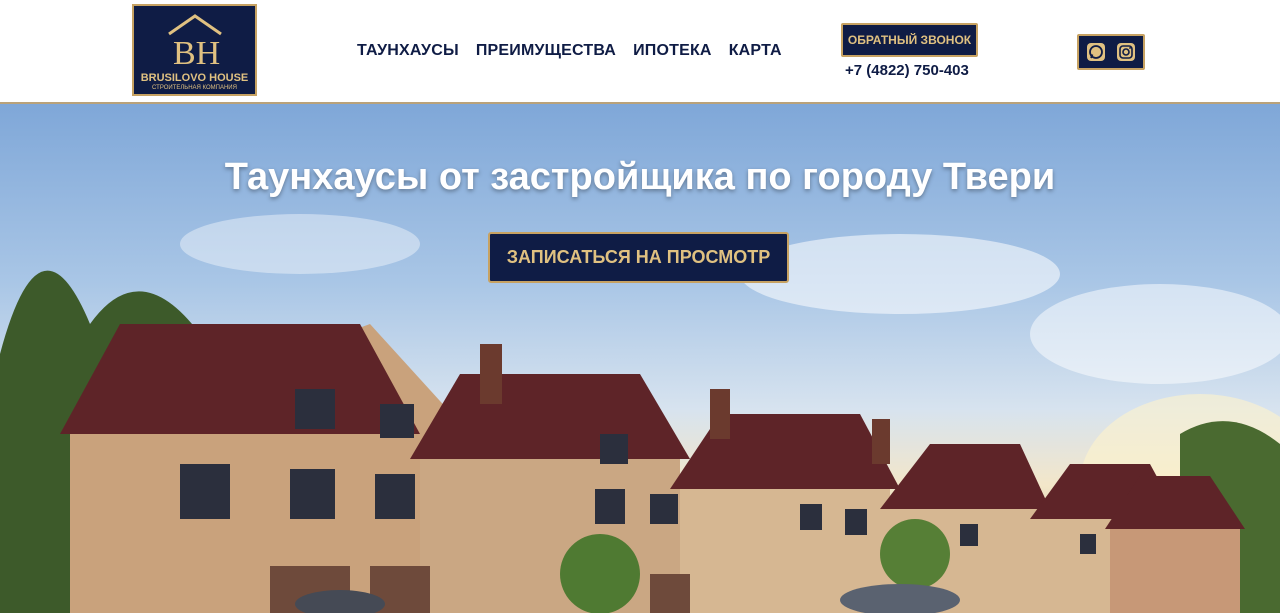  I want to click on logo-title: BRUSILOVO HOUSE, so click(194, 78).